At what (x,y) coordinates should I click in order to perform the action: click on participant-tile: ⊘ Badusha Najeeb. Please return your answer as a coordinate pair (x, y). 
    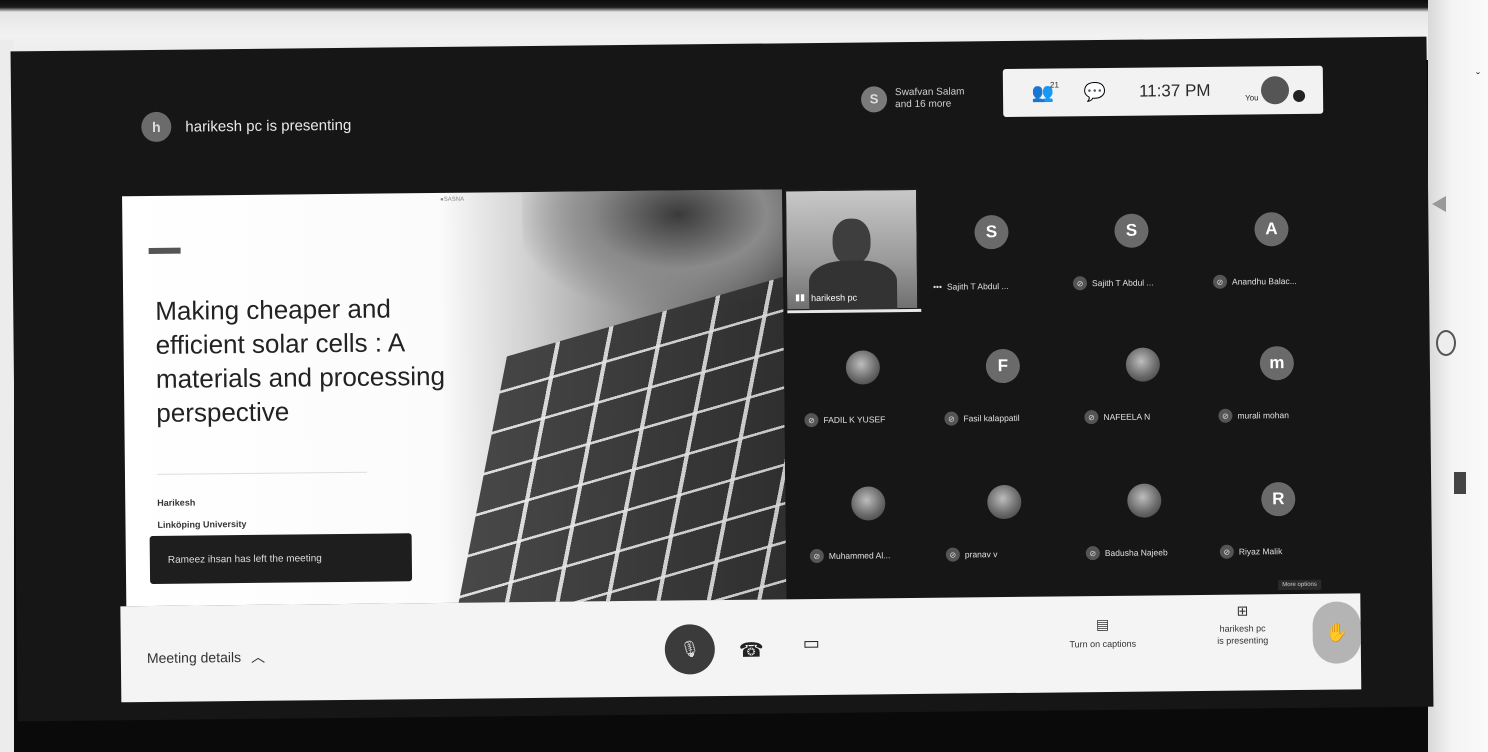
    Looking at the image, I should click on (1144, 514).